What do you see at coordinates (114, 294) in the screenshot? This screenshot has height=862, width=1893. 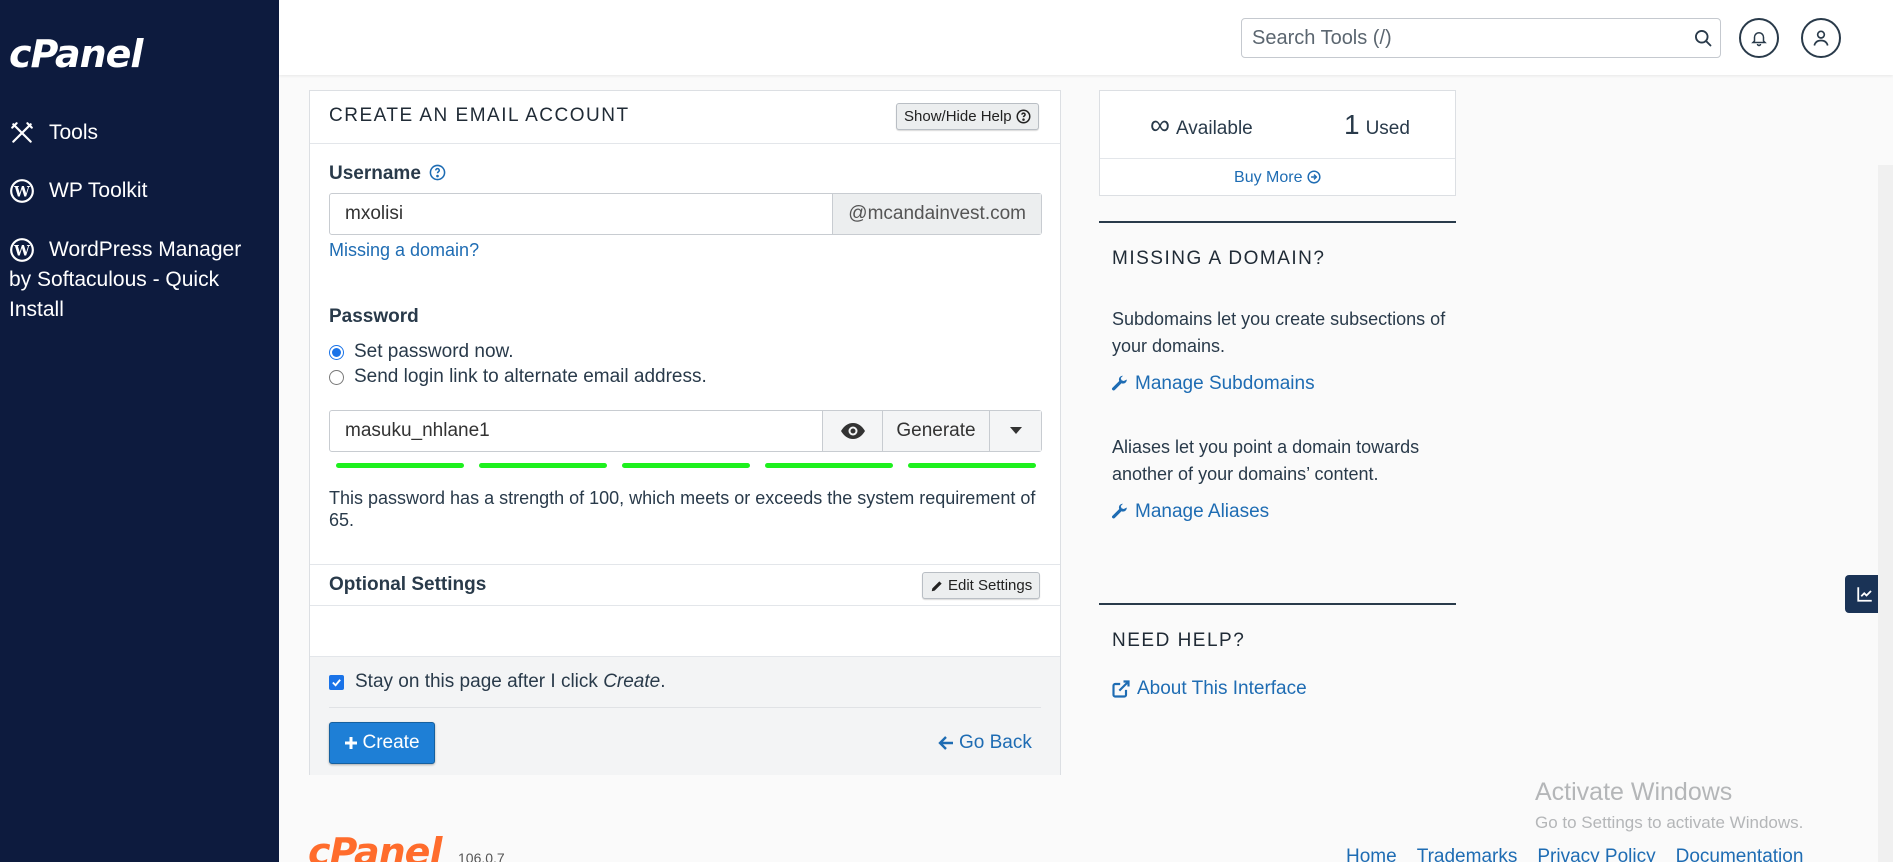 I see `sidebar-item-label-rest: by Softaculous - Quick Install` at bounding box center [114, 294].